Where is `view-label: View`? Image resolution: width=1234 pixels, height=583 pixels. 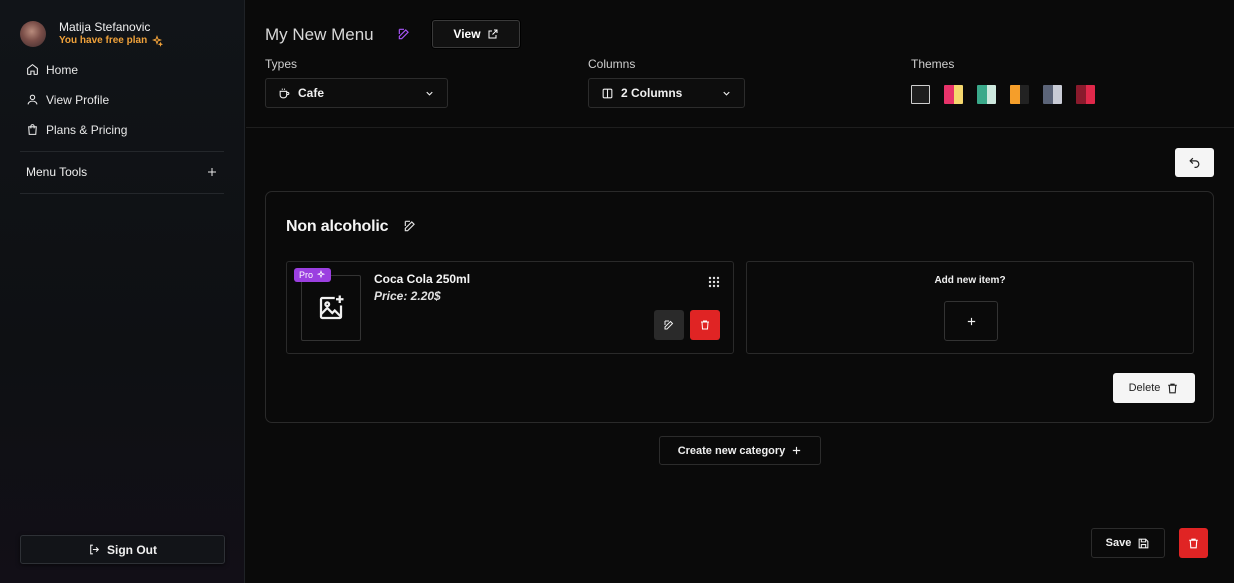
view-label: View is located at coordinates (467, 34).